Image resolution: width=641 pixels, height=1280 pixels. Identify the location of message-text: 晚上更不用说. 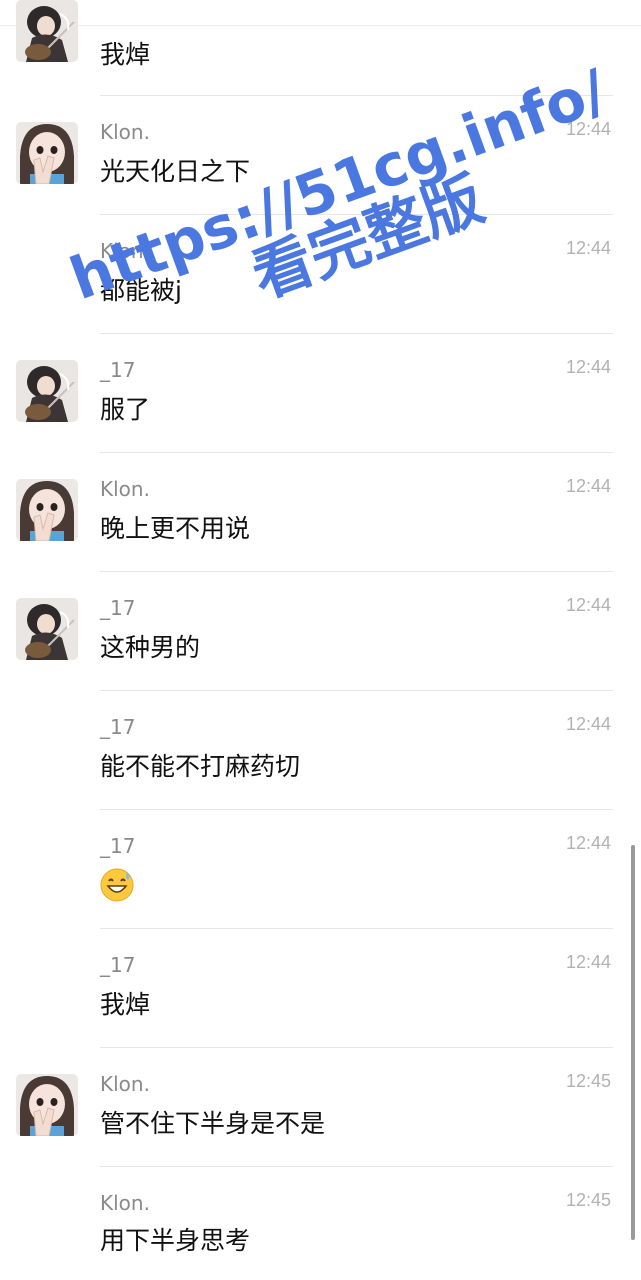
(175, 529).